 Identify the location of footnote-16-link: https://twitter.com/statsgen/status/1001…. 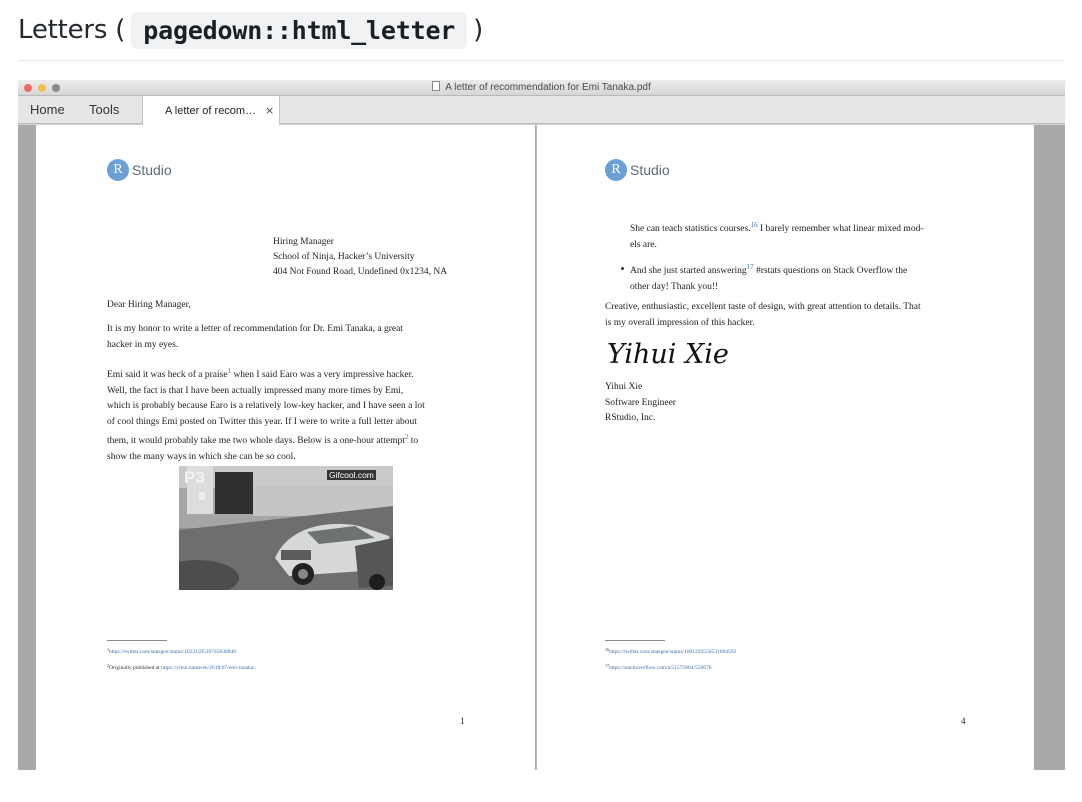
(672, 652).